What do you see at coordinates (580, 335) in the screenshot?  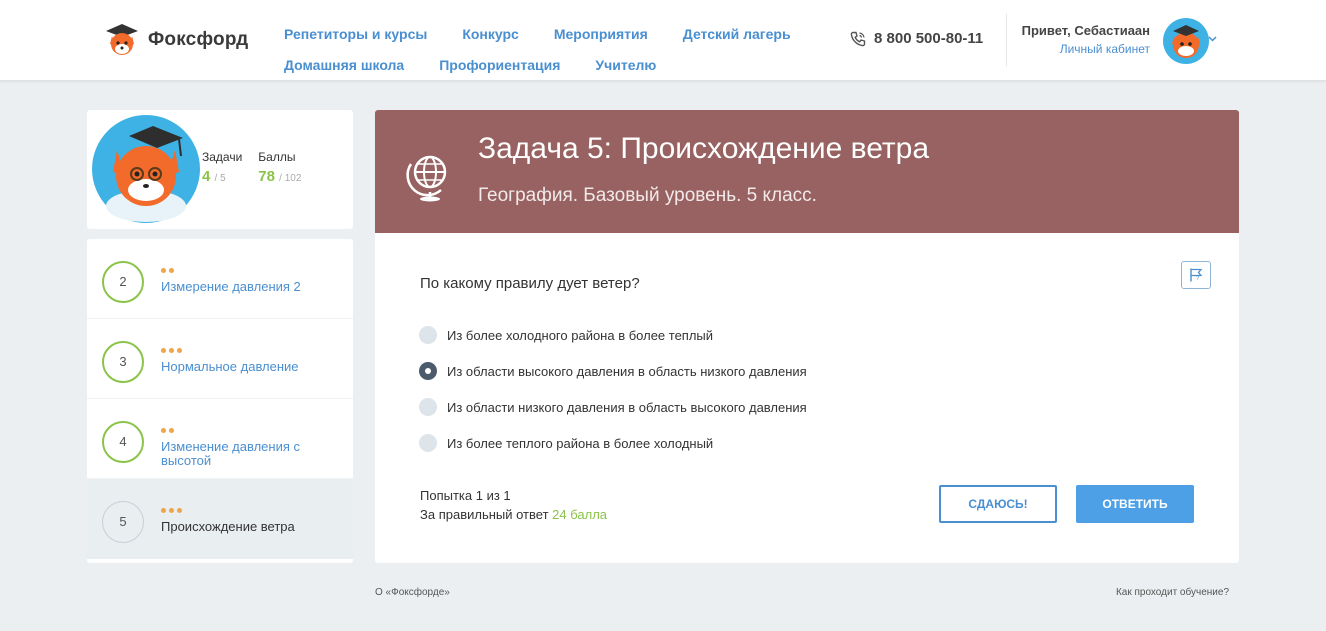 I see `option-label: Из более холодного района в более теплый` at bounding box center [580, 335].